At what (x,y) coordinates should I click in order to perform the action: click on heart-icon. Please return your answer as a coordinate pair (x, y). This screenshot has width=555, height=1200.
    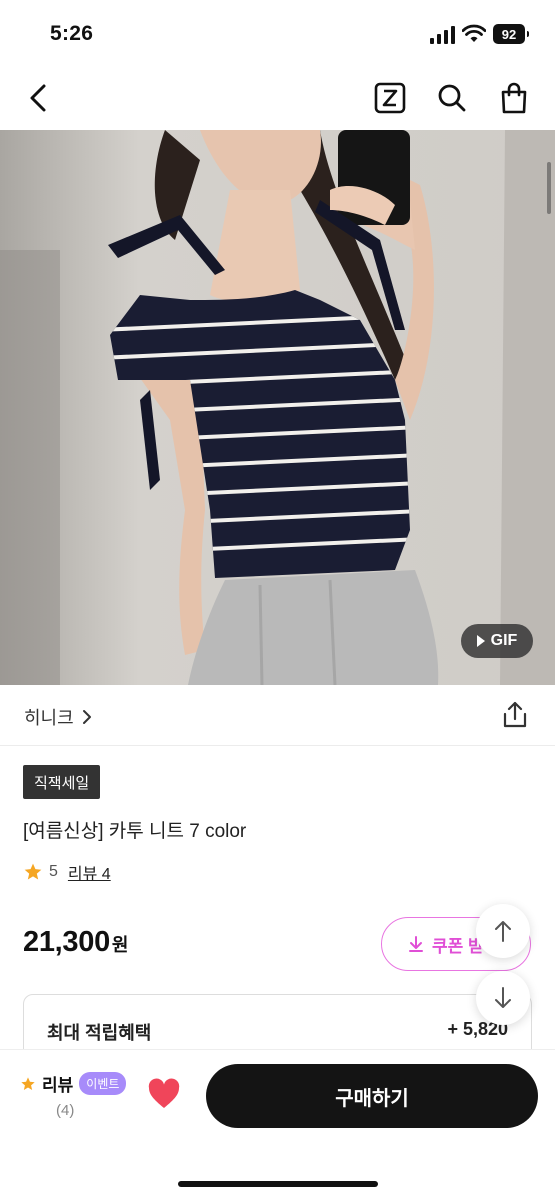
    Looking at the image, I should click on (164, 1094).